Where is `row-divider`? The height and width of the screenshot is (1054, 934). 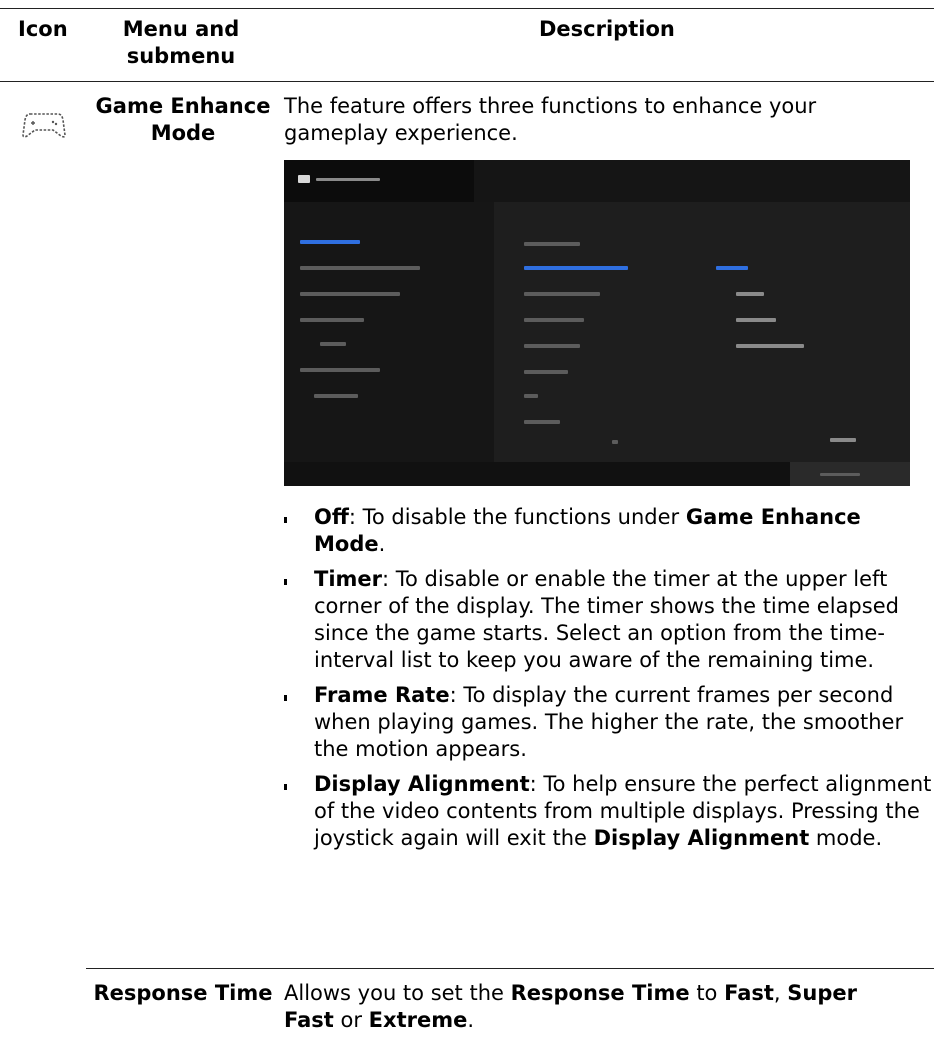 row-divider is located at coordinates (510, 968).